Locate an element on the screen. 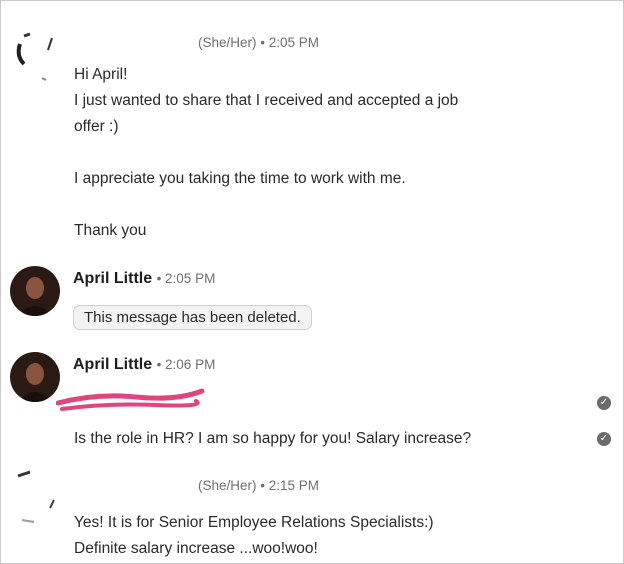  message-meta: (She/Her) • 2:05 PM is located at coordinates (259, 42).